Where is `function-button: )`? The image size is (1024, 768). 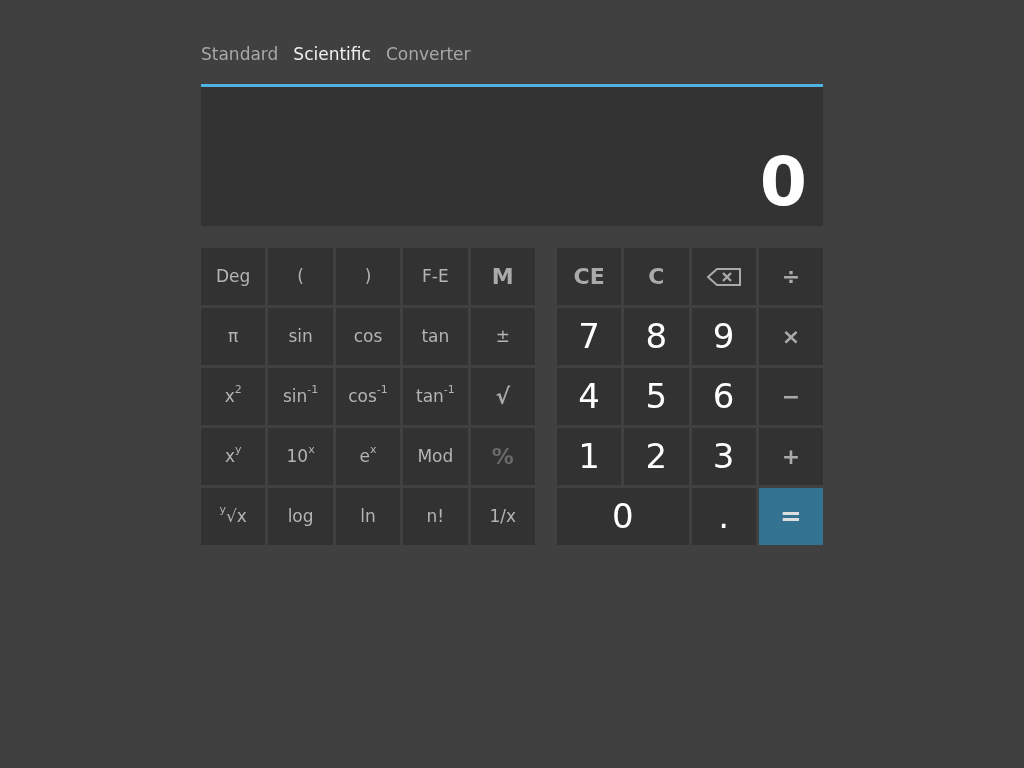 function-button: ) is located at coordinates (368, 276).